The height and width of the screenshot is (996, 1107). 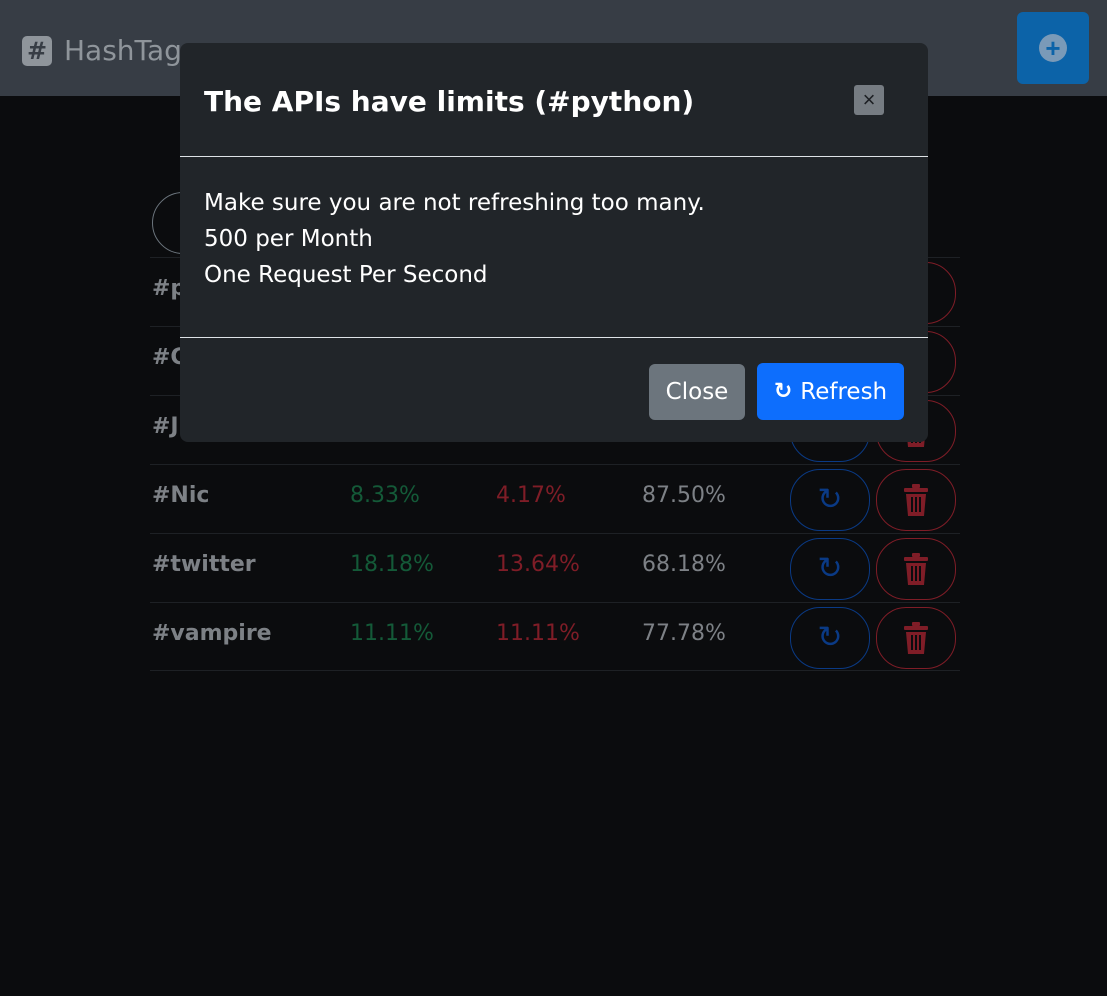 I want to click on close-button: Close, so click(x=697, y=392).